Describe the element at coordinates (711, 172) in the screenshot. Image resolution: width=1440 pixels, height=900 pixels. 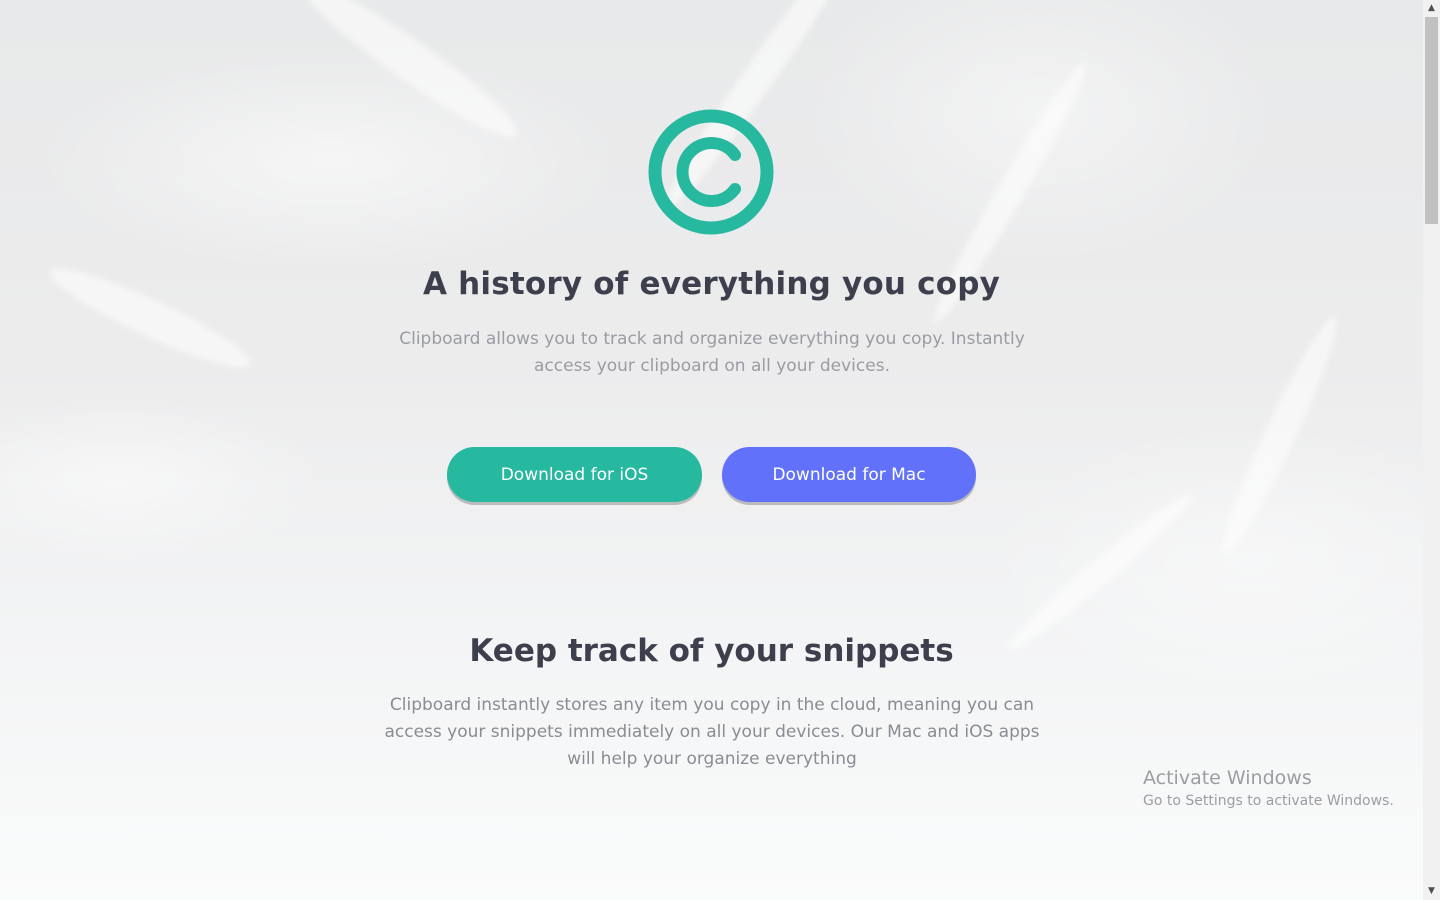
I see `copyright-circle-icon` at that location.